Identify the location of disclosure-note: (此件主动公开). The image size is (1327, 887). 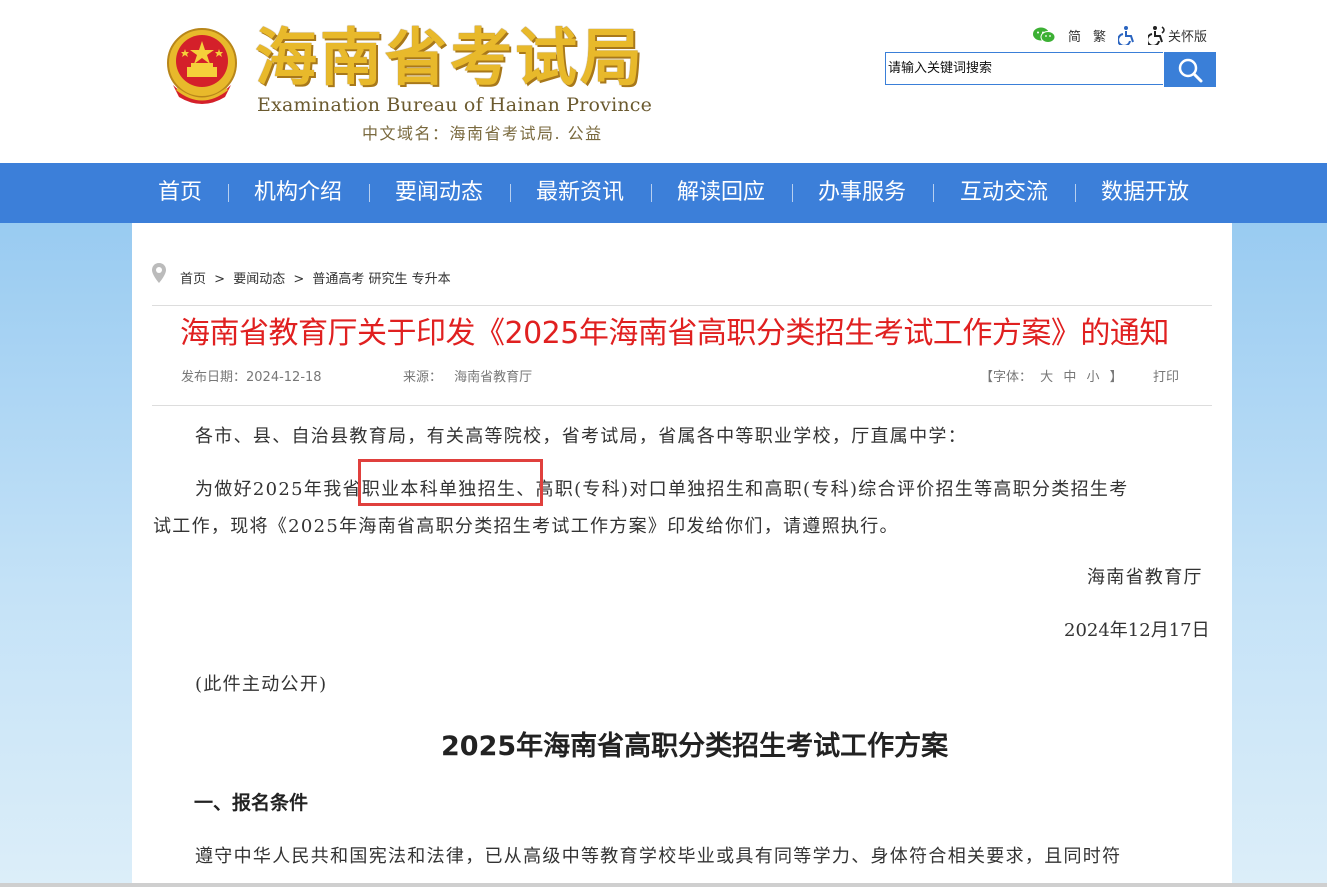
(261, 684).